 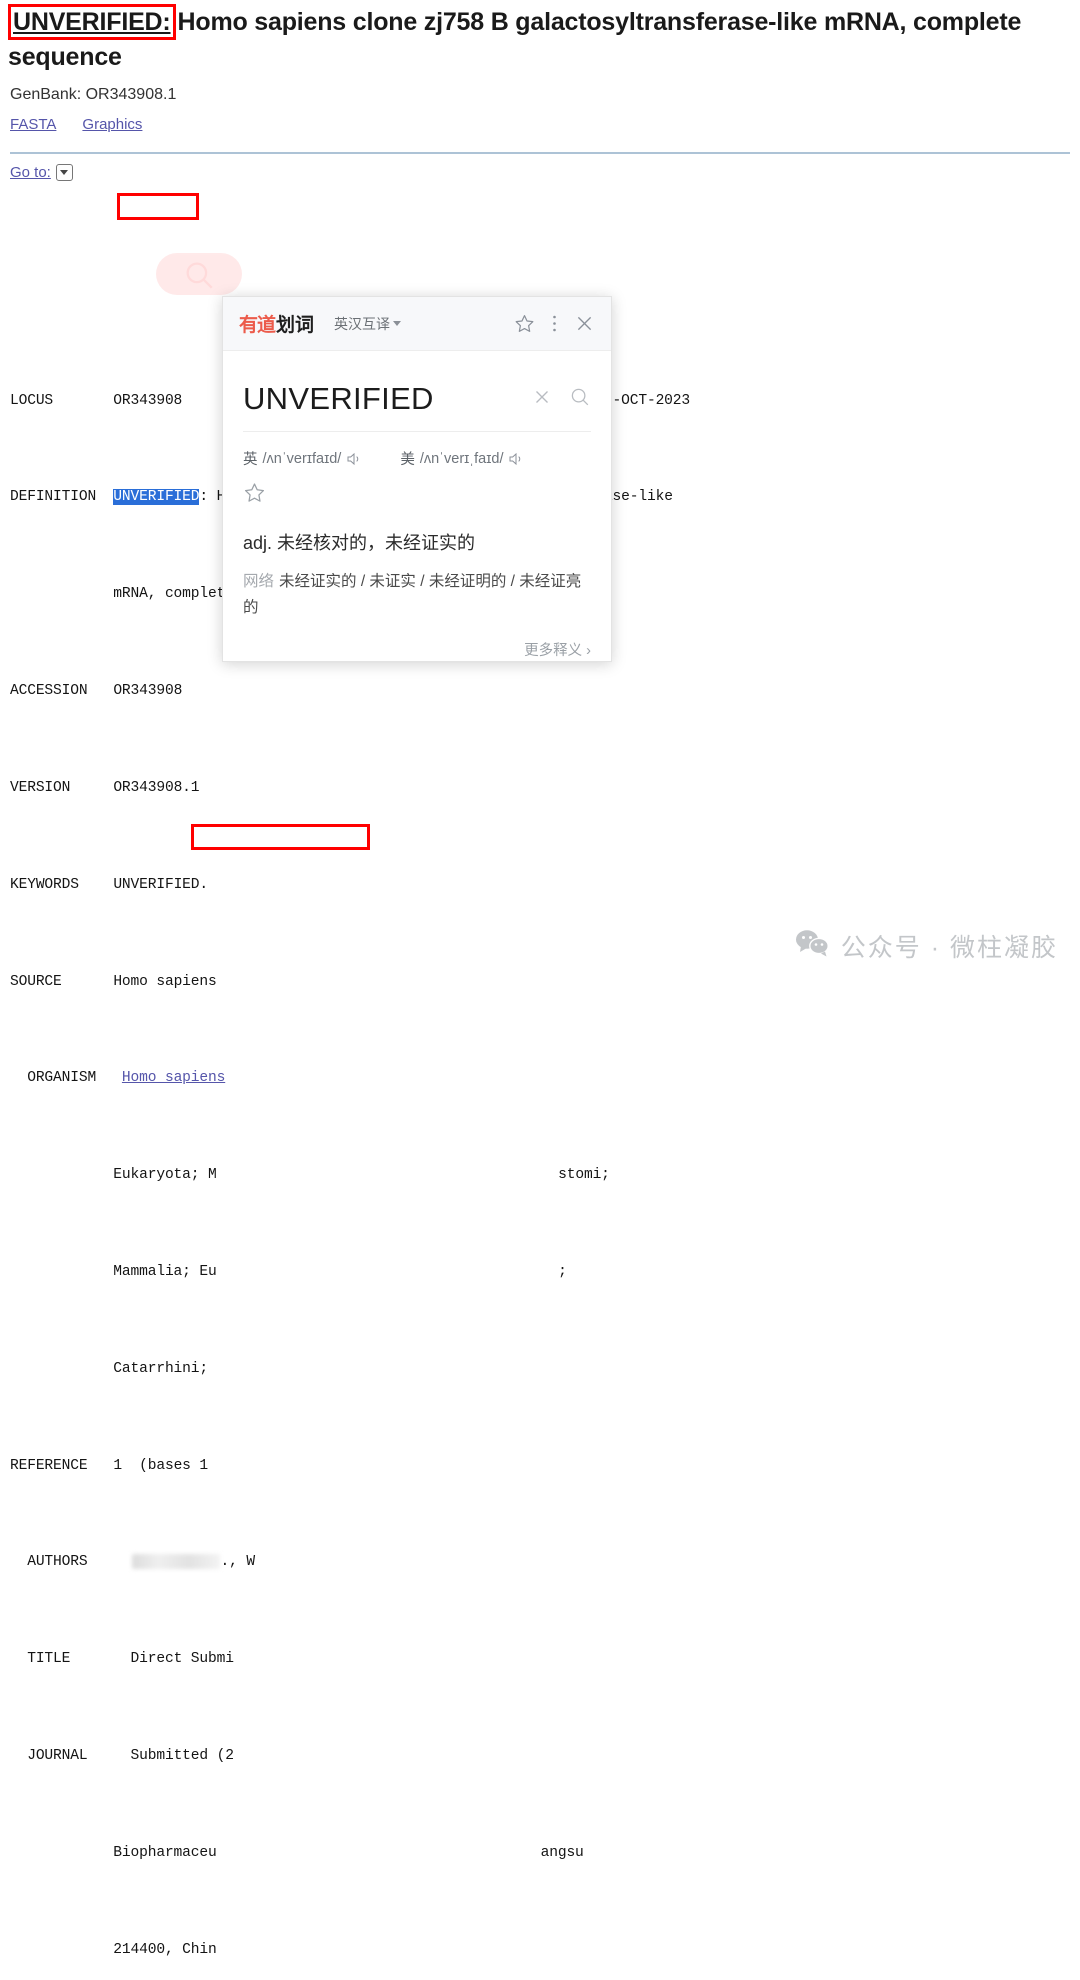 I want to click on accession-key: ACCESSION, so click(x=49, y=691).